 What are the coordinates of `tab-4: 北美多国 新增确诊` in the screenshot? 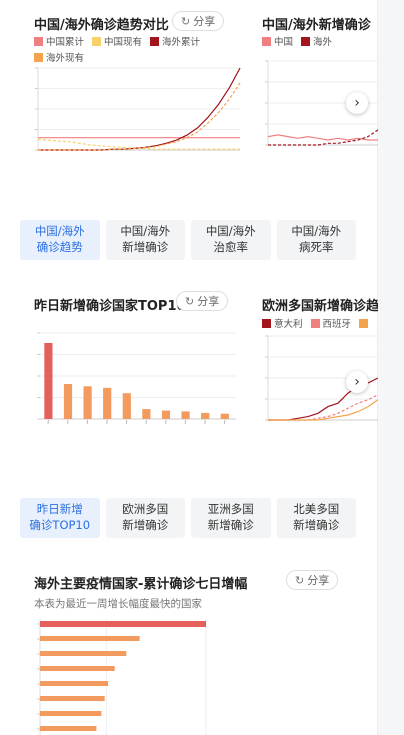 It's located at (316, 518).